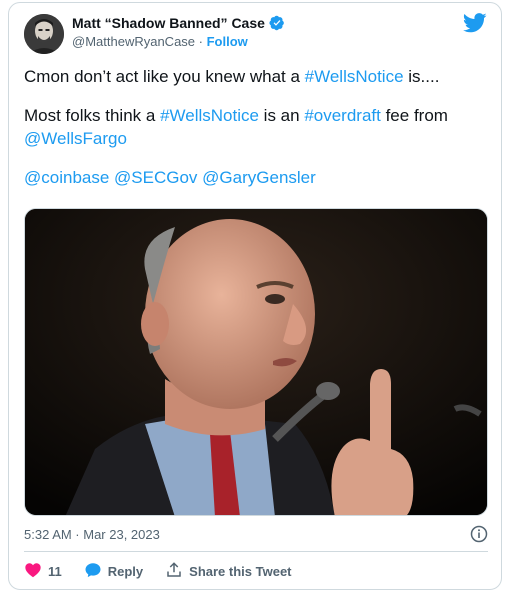  Describe the element at coordinates (43, 571) in the screenshot. I see `like-button: 11` at that location.